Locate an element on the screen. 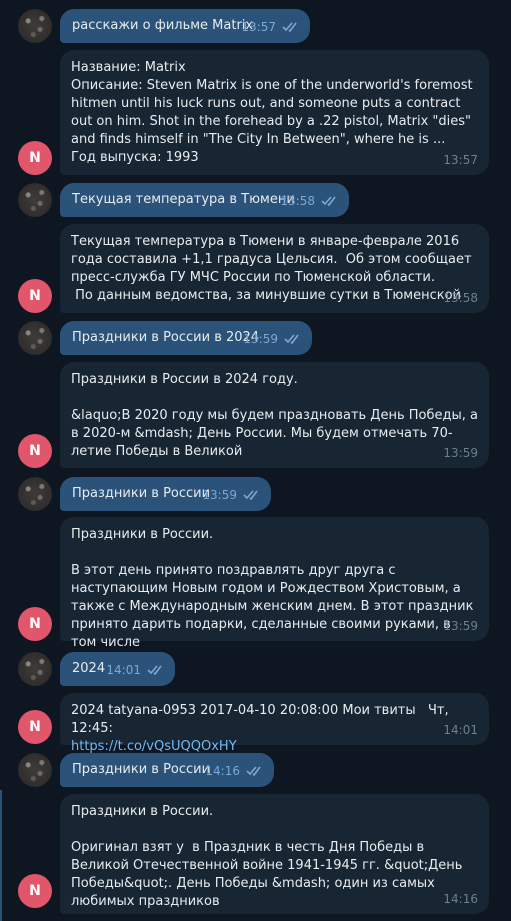 This screenshot has width=511, height=921. outgoing-message: 2024 14:01 is located at coordinates (117, 669).